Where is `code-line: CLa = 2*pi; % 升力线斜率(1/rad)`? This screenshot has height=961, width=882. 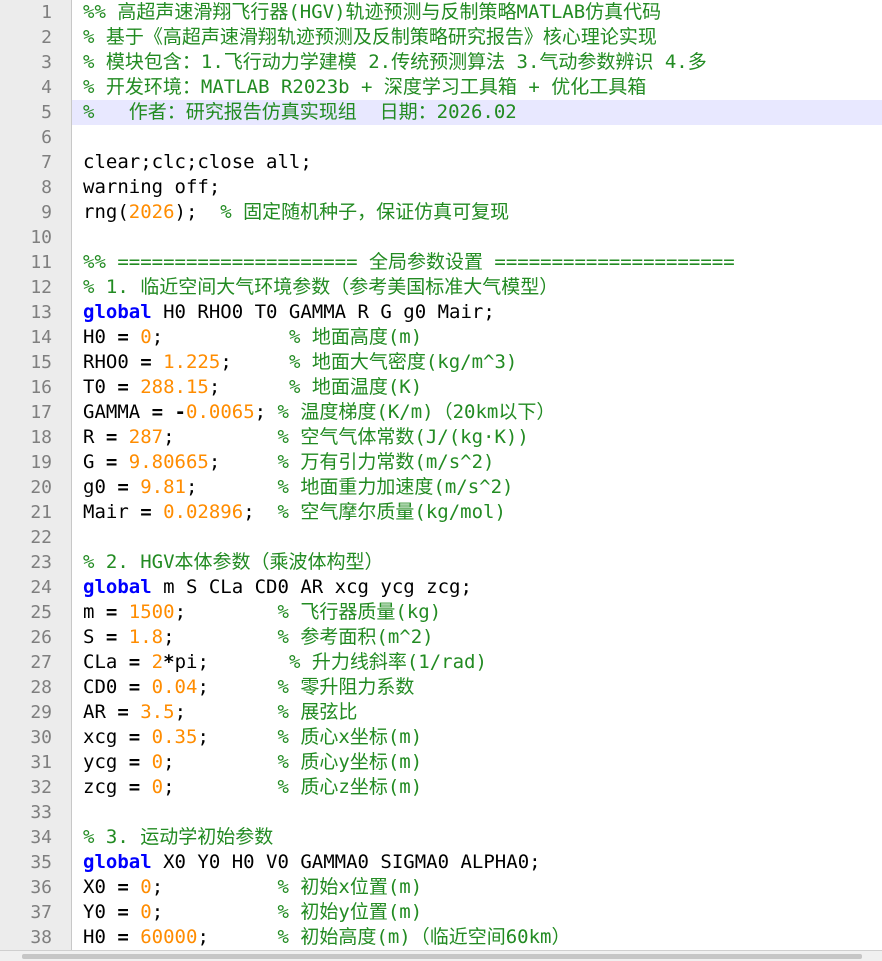 code-line: CLa = 2*pi; % 升力线斜率(1/rad) is located at coordinates (477, 662).